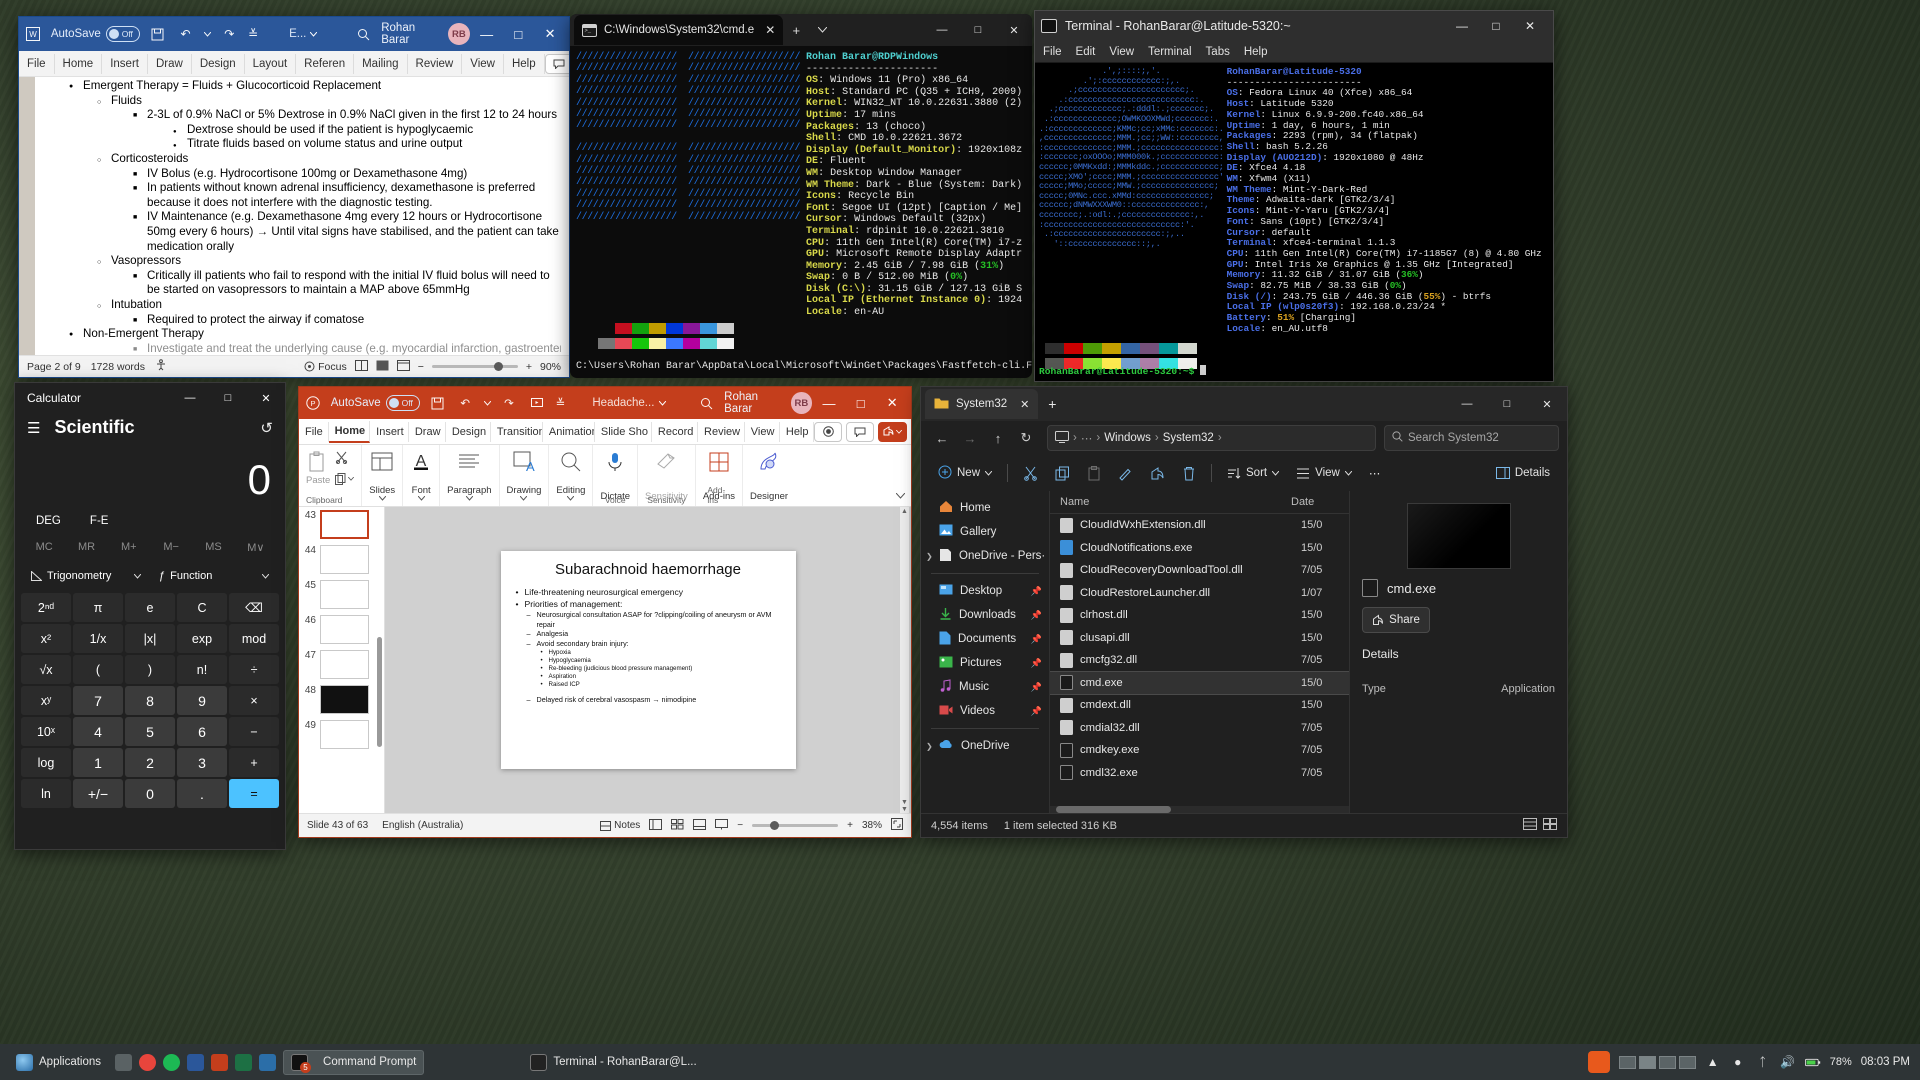 This screenshot has height=1080, width=1920. Describe the element at coordinates (706, 403) in the screenshot. I see `ppt-search-icon` at that location.